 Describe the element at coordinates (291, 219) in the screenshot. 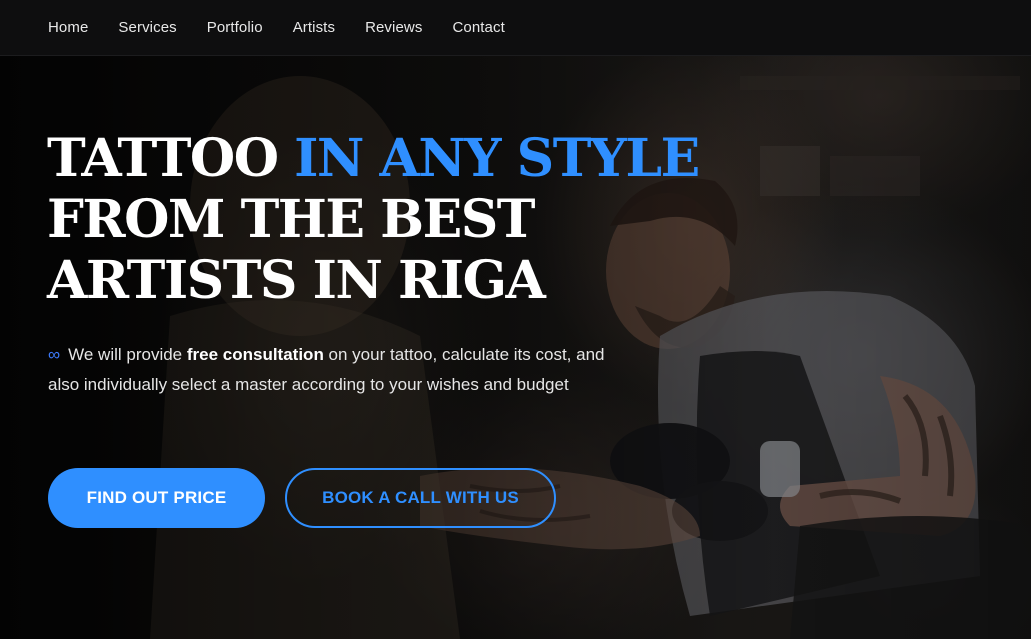

I see `headline-line-2: FROM THE BEST` at that location.